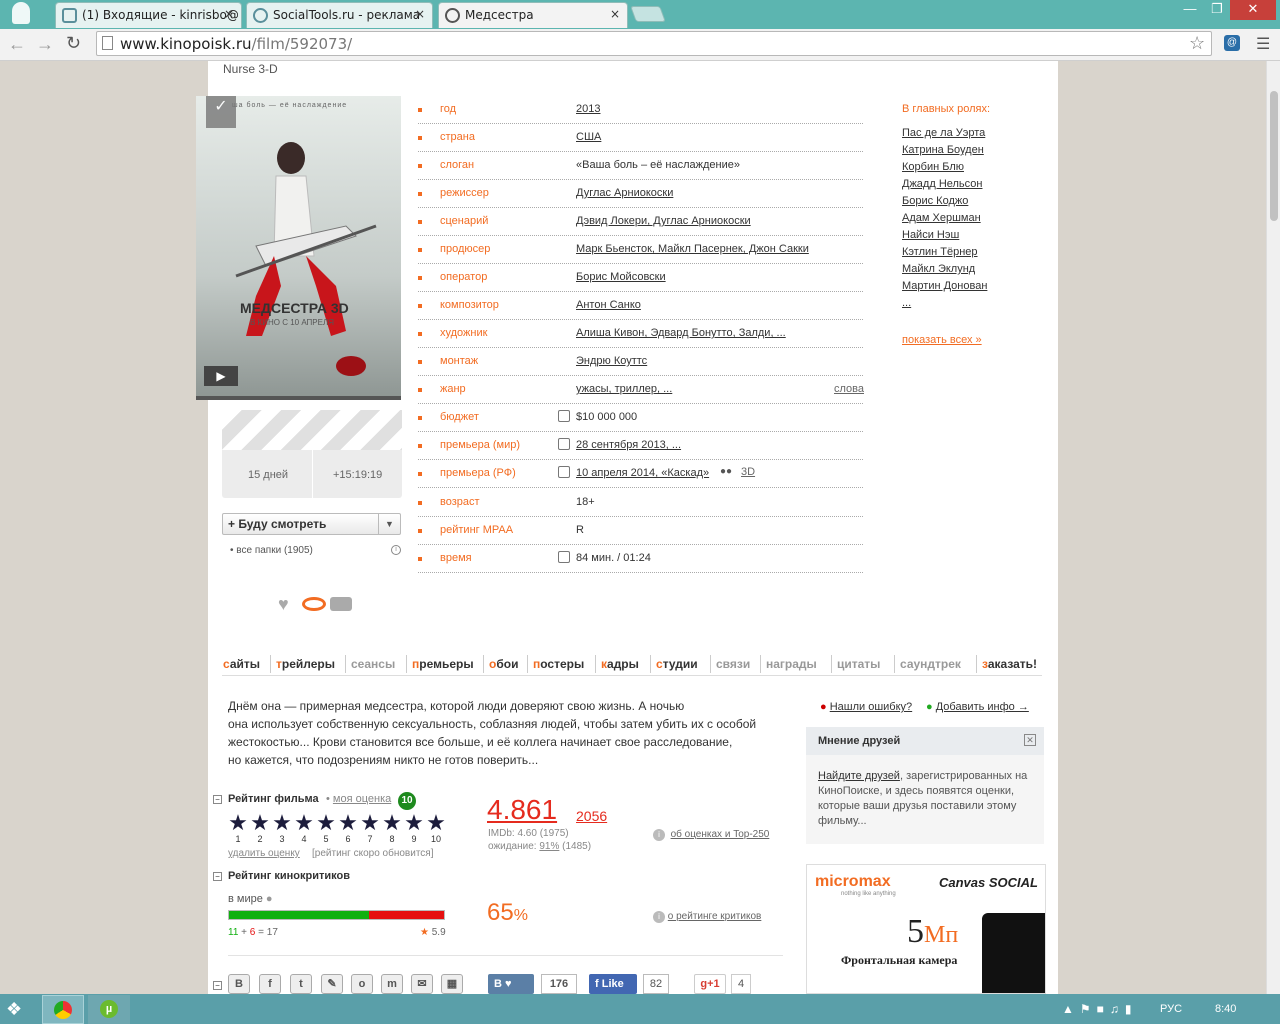  Describe the element at coordinates (944, 203) in the screenshot. I see `cast-member-link: Борис Коджо` at that location.